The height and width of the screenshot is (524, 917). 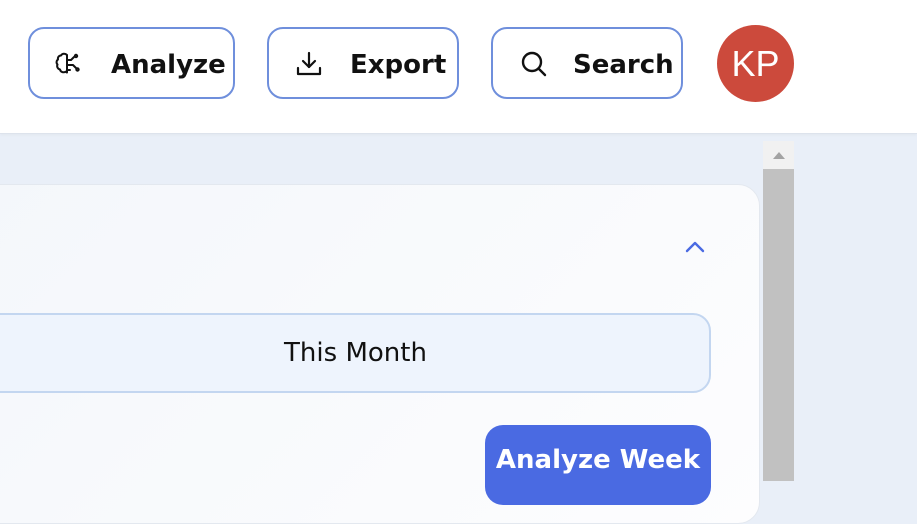 I want to click on avatar: KP, so click(x=755, y=63).